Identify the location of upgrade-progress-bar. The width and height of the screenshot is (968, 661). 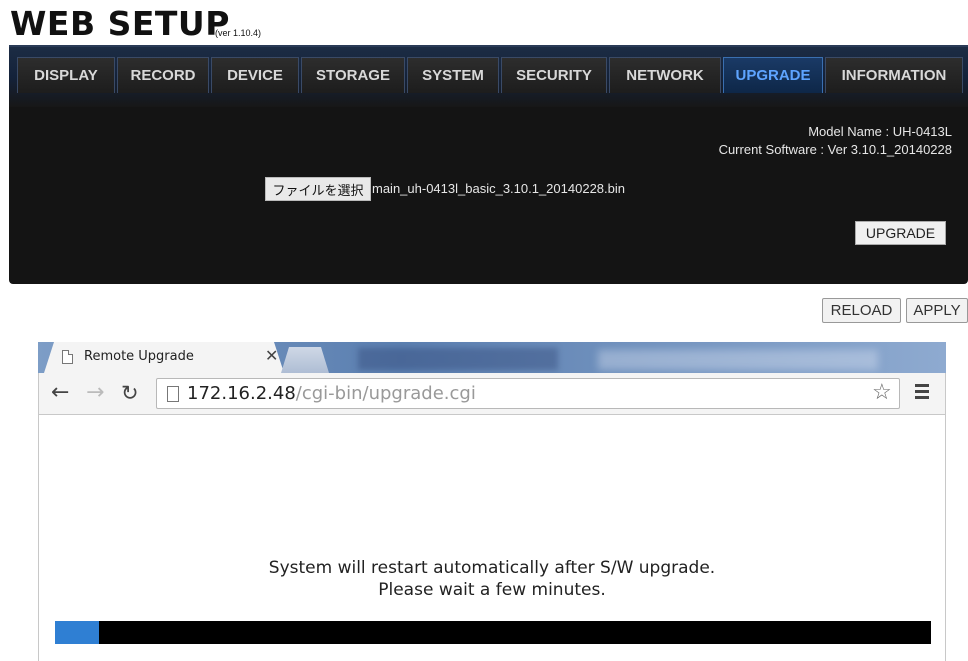
(493, 632).